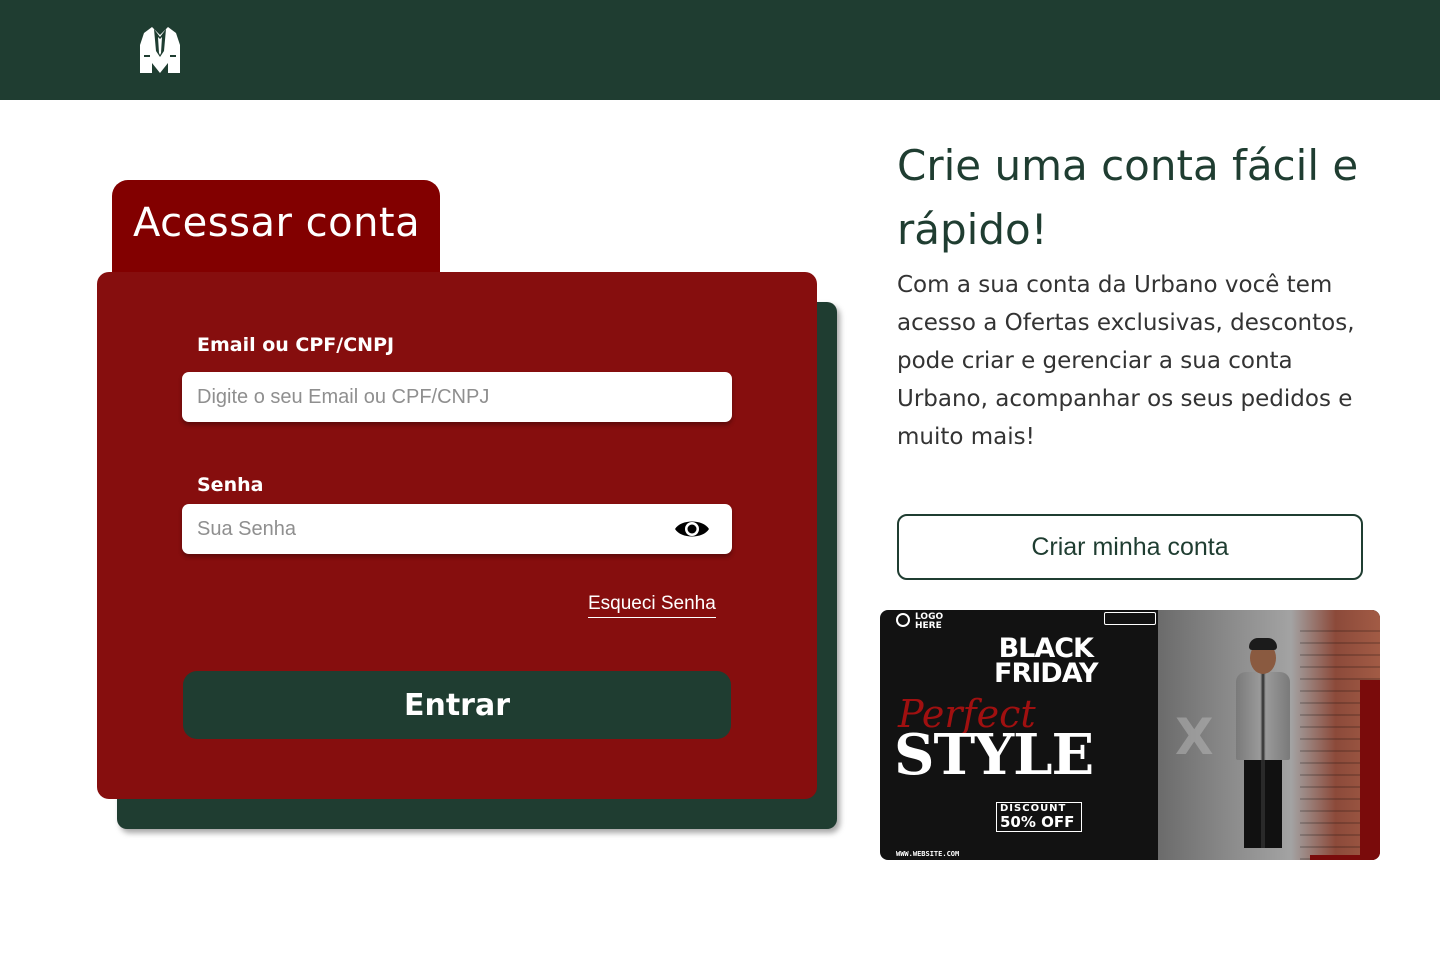  I want to click on login-submit-button: Entrar, so click(457, 705).